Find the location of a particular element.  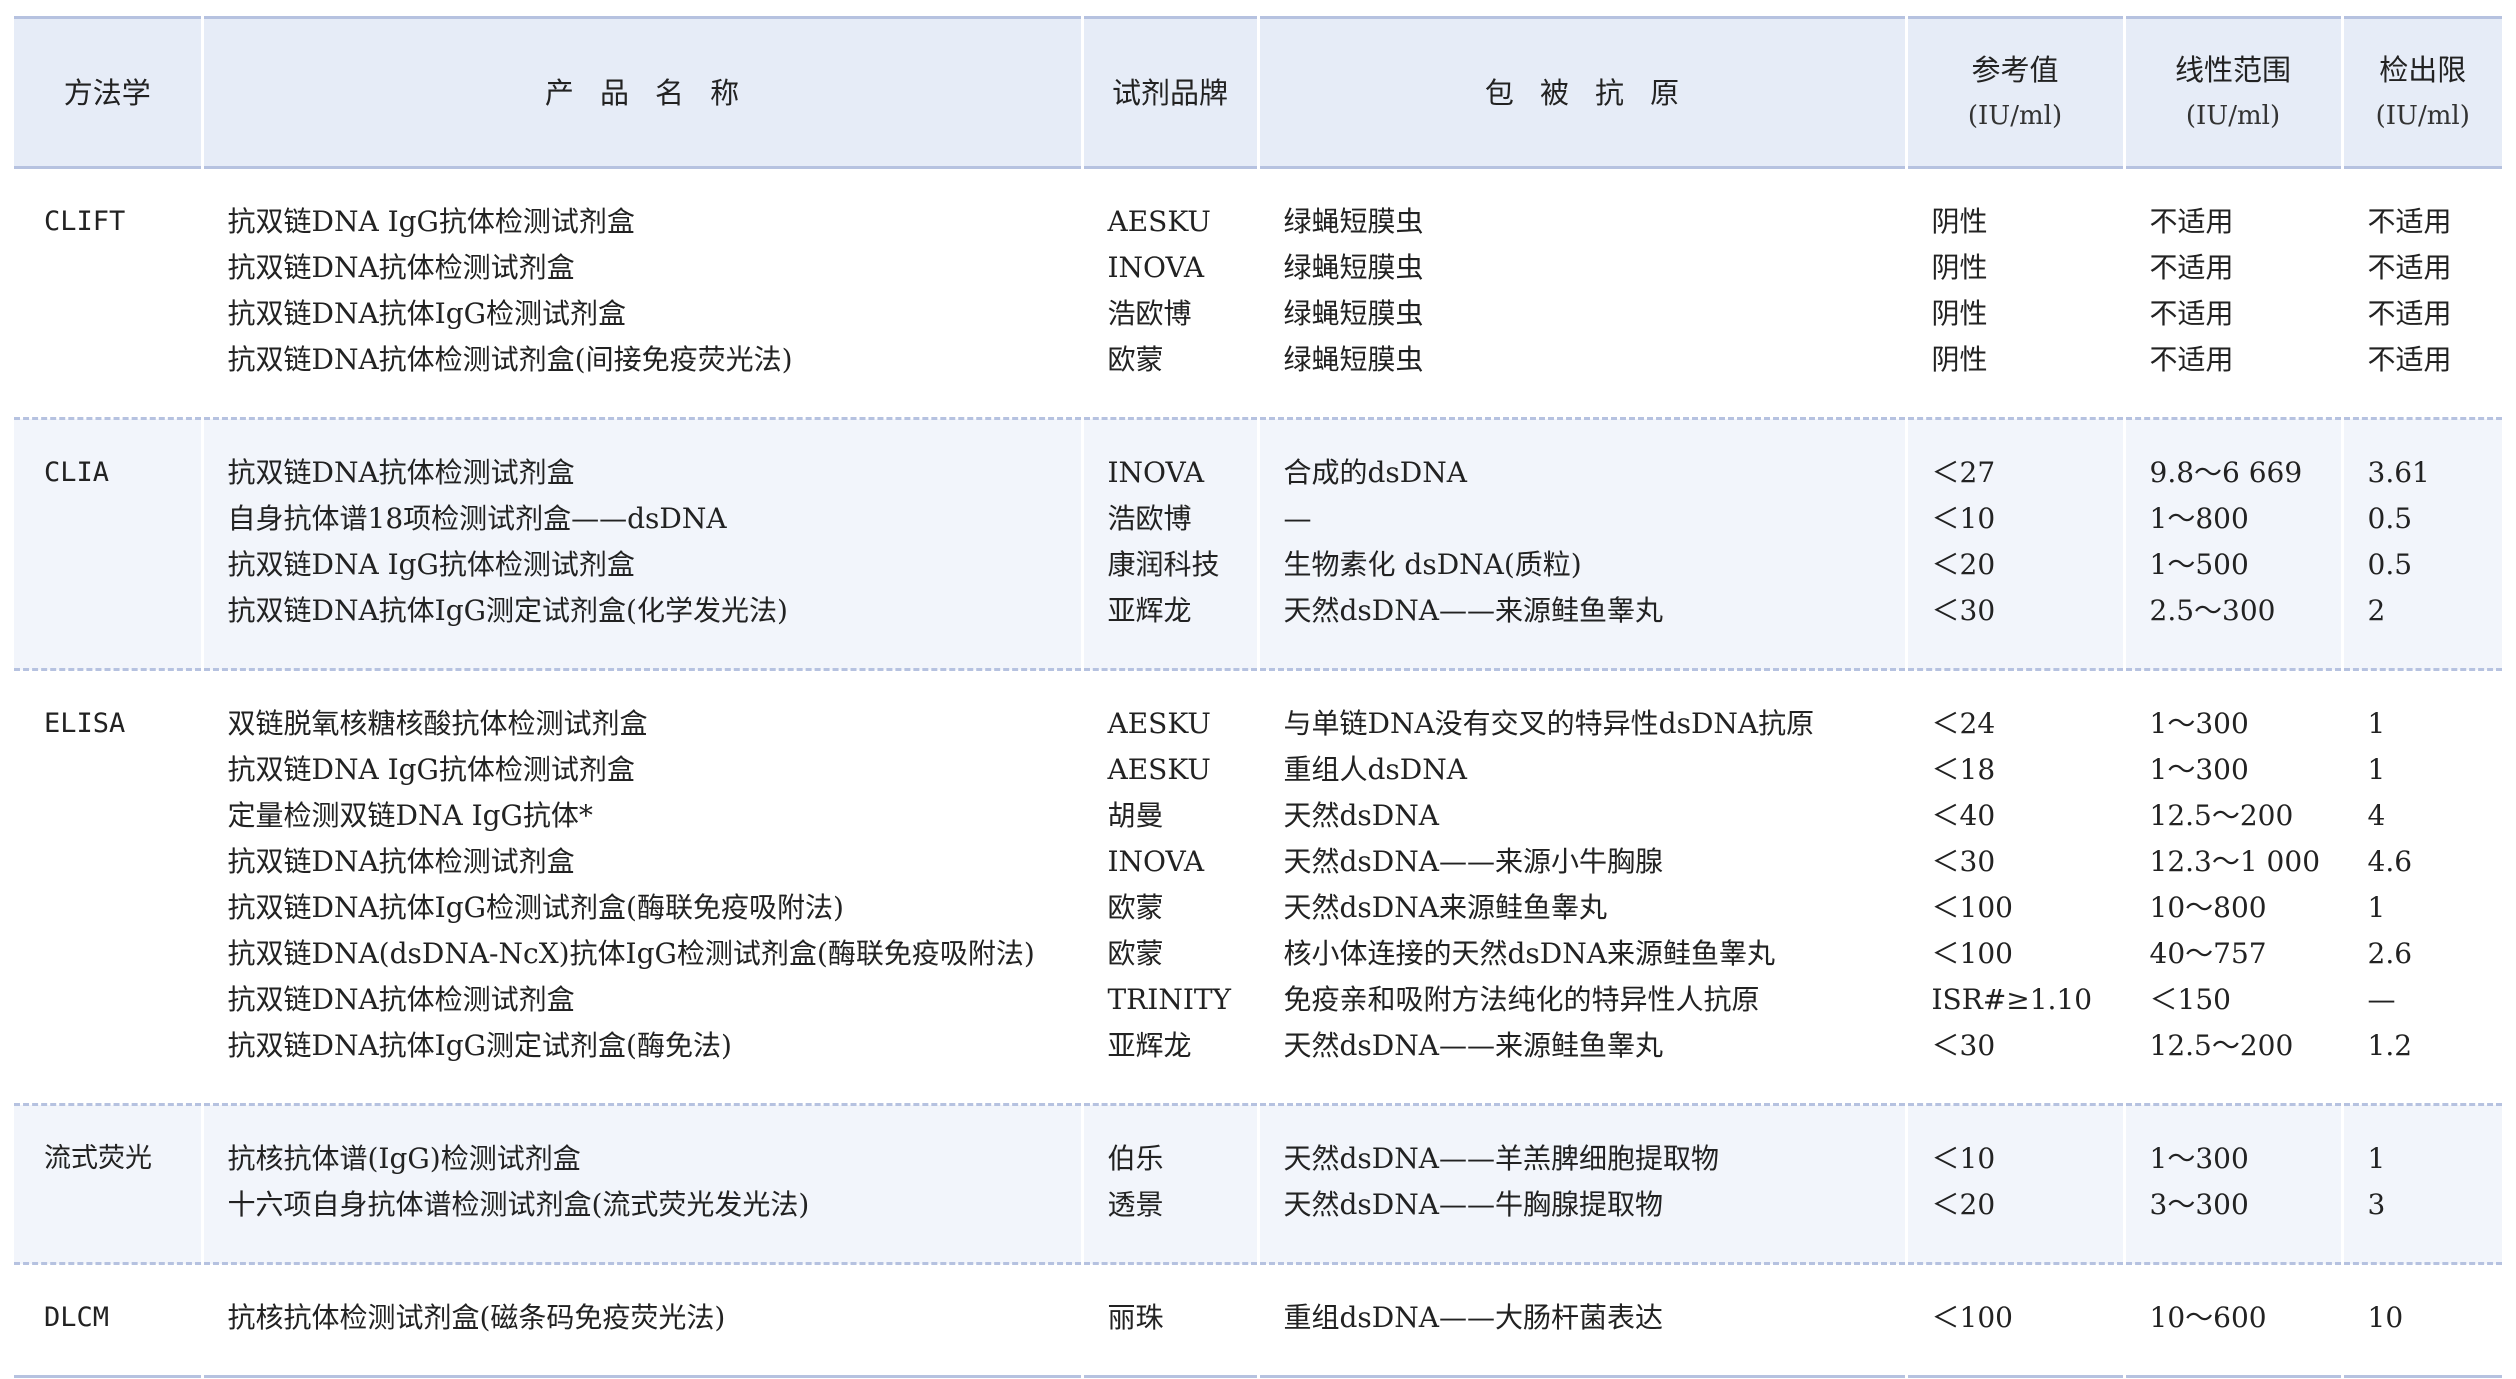

ref-value-cell: ＜18 is located at coordinates (2014, 770).